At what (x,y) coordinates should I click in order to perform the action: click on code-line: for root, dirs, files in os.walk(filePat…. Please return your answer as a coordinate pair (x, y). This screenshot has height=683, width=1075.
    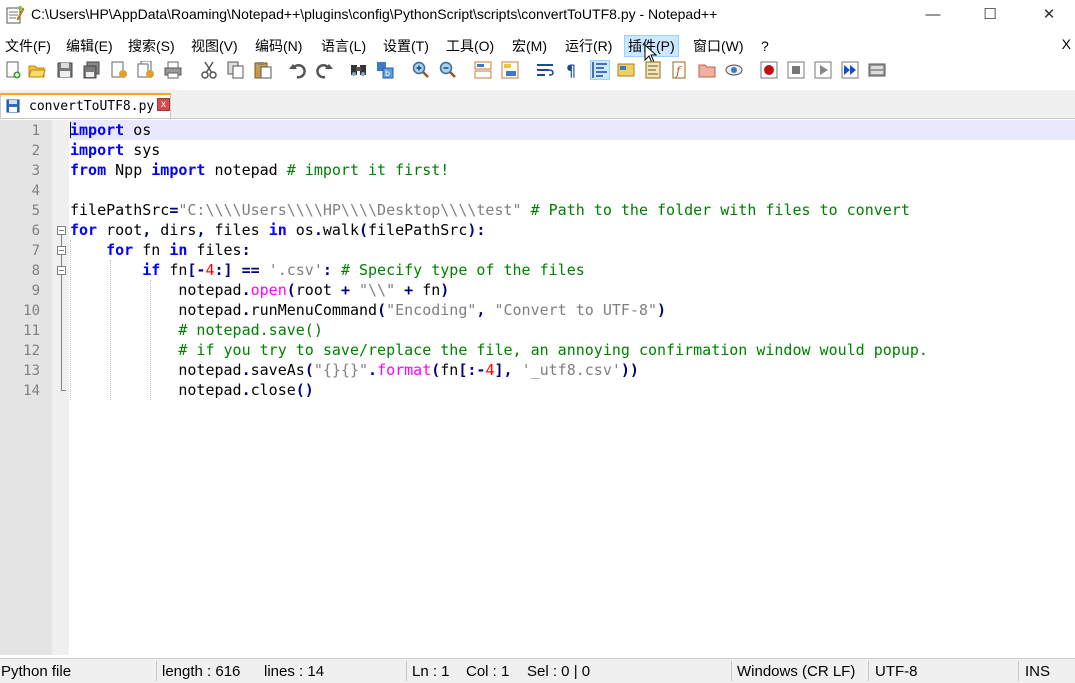
    Looking at the image, I should click on (278, 230).